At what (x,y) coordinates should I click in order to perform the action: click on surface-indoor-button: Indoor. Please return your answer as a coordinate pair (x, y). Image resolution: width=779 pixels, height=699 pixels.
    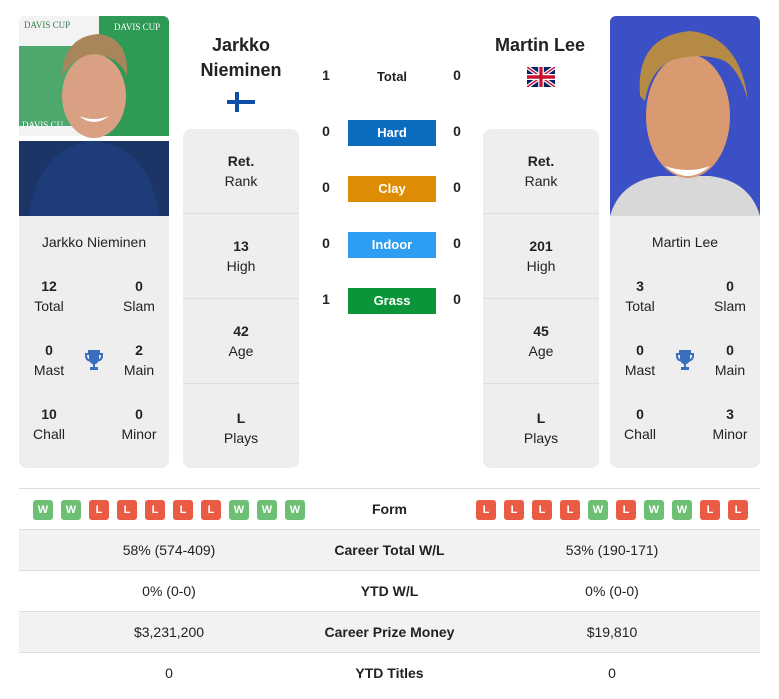
    Looking at the image, I should click on (392, 245).